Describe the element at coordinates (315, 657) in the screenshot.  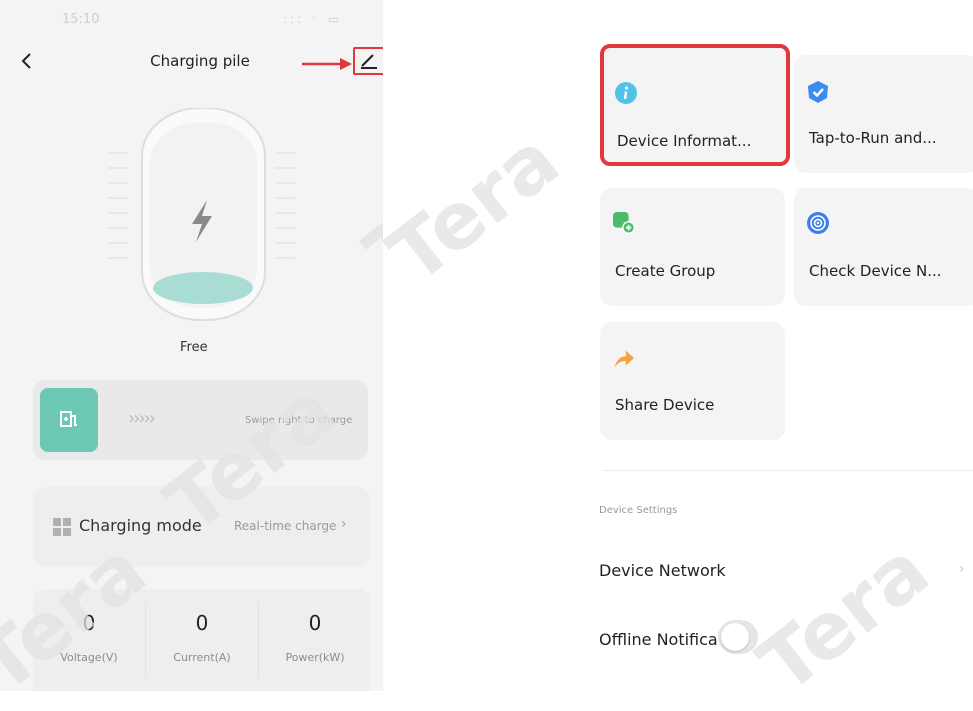
I see `metric-label: Power(kW)` at that location.